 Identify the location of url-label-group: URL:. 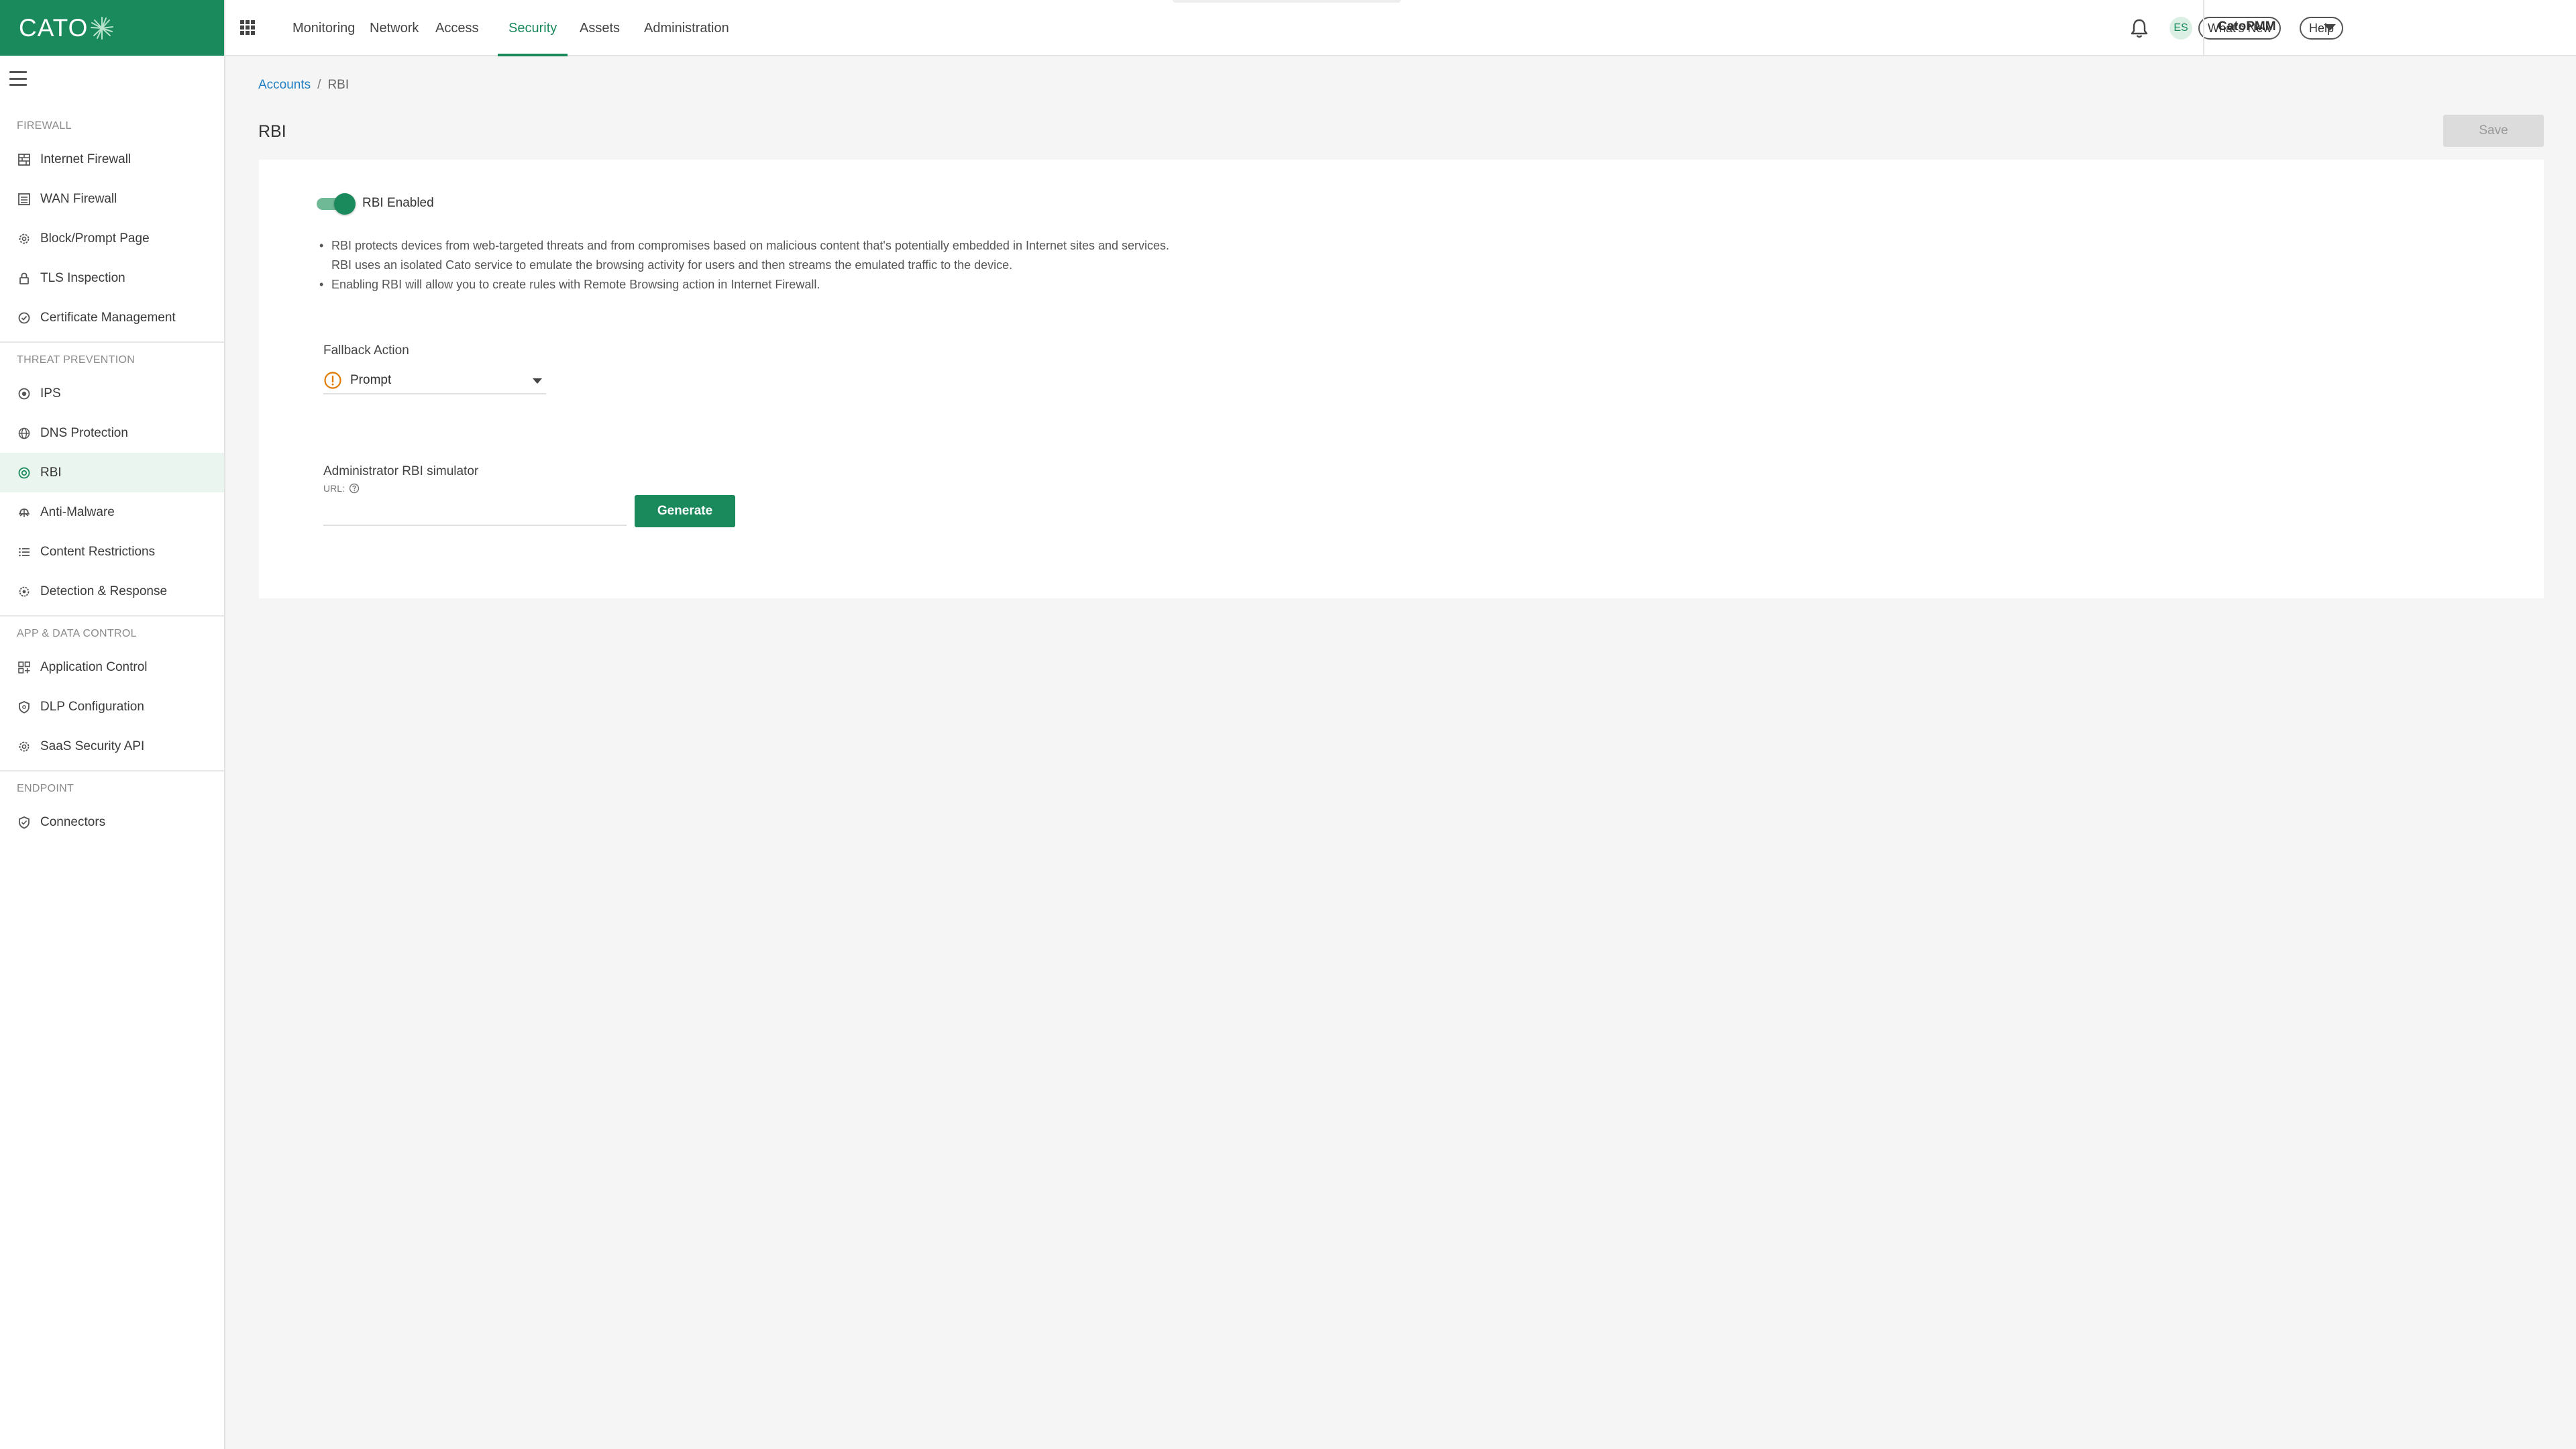
(341, 488).